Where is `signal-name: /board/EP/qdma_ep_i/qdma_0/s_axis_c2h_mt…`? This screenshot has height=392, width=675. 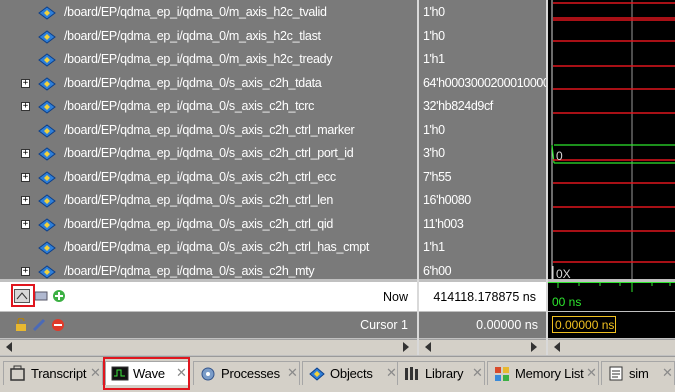 signal-name: /board/EP/qdma_ep_i/qdma_0/s_axis_c2h_mt… is located at coordinates (189, 270).